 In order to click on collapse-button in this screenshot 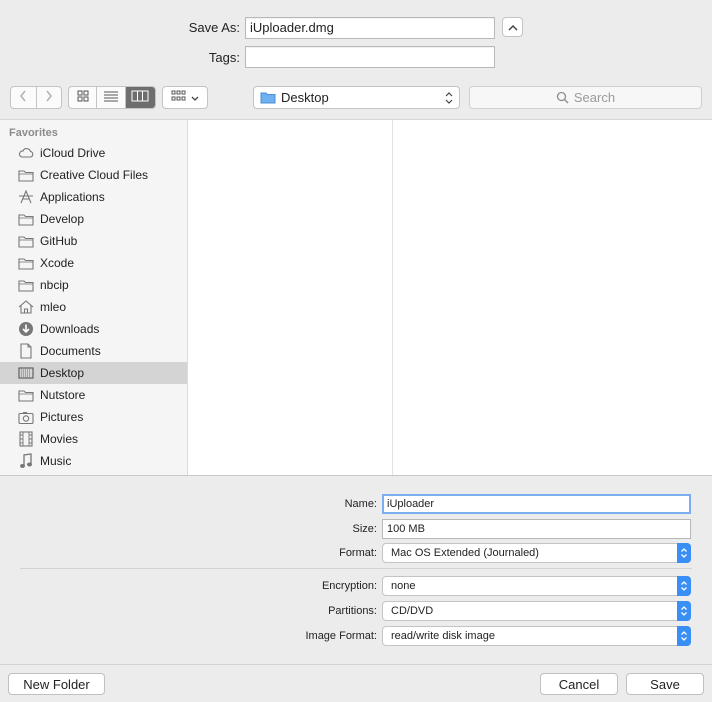, I will do `click(512, 27)`.